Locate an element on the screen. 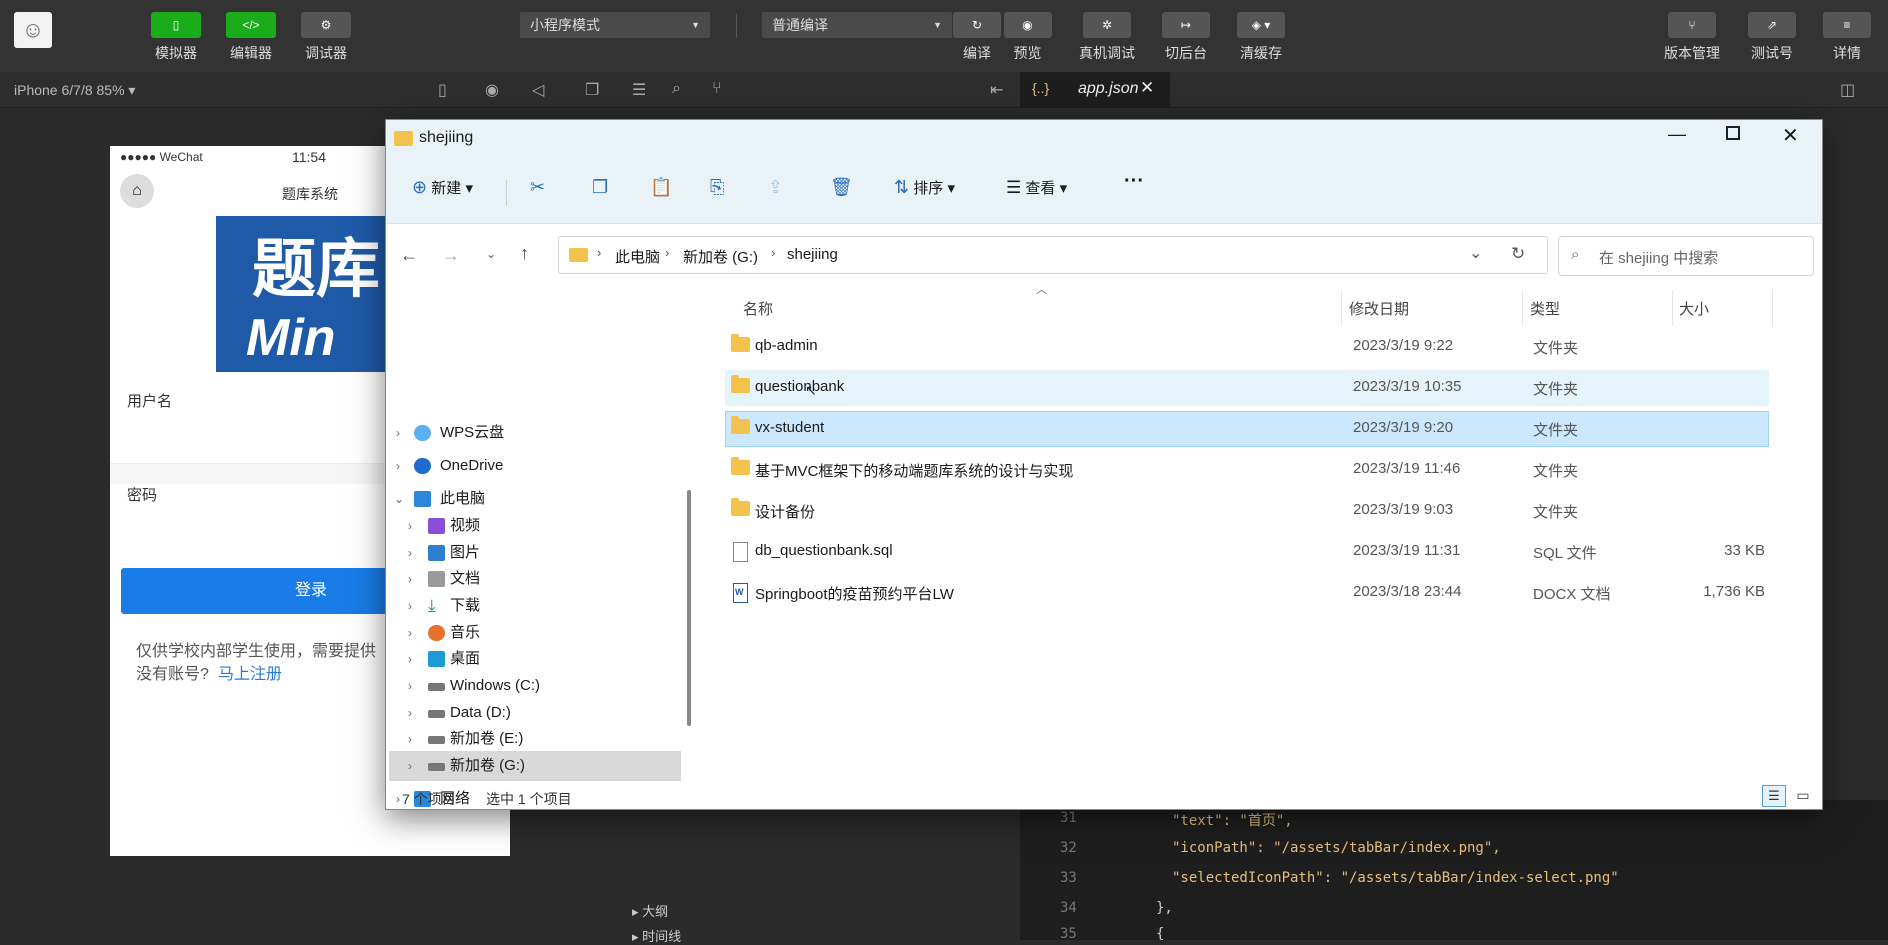 This screenshot has height=945, width=1888. nav-item-drive-g: › 新加卷 (G:) is located at coordinates (535, 766).